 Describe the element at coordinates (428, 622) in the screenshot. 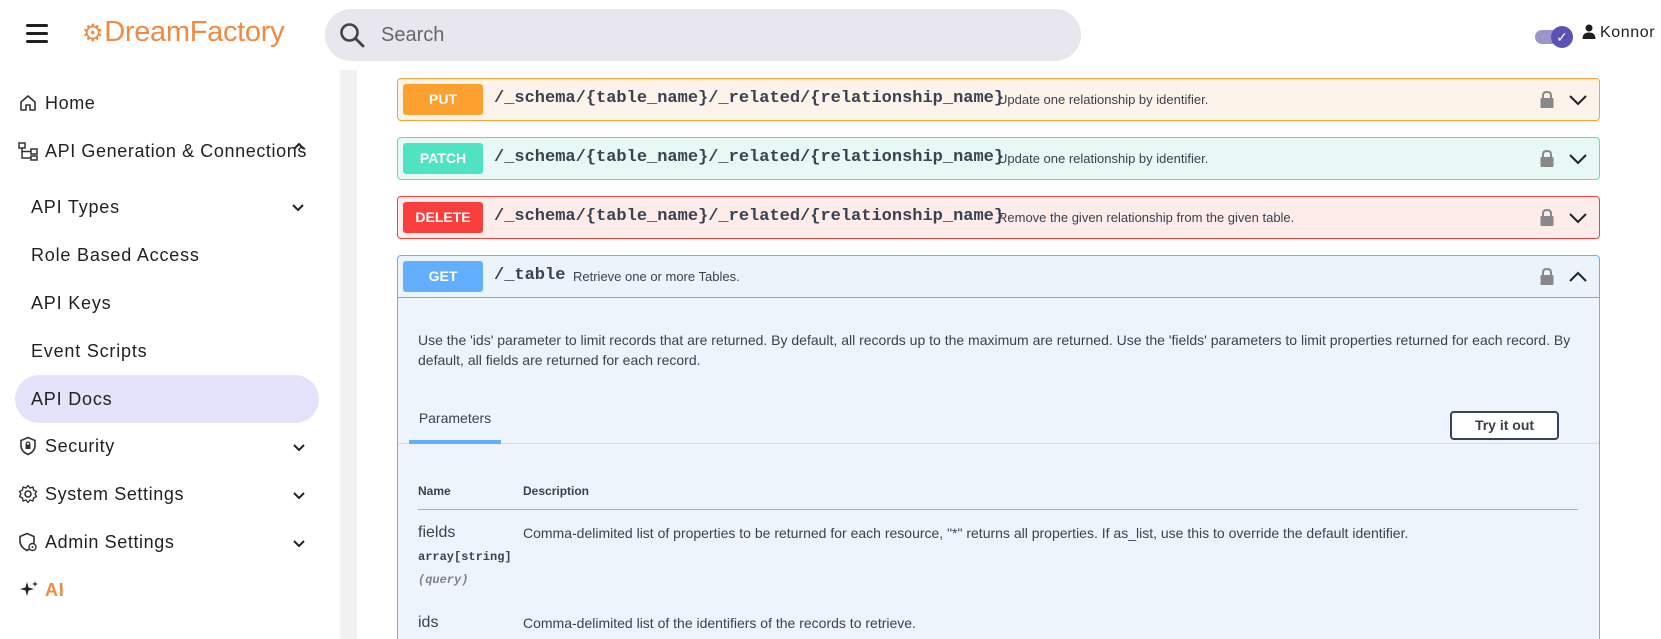

I see `param-name: ids` at that location.